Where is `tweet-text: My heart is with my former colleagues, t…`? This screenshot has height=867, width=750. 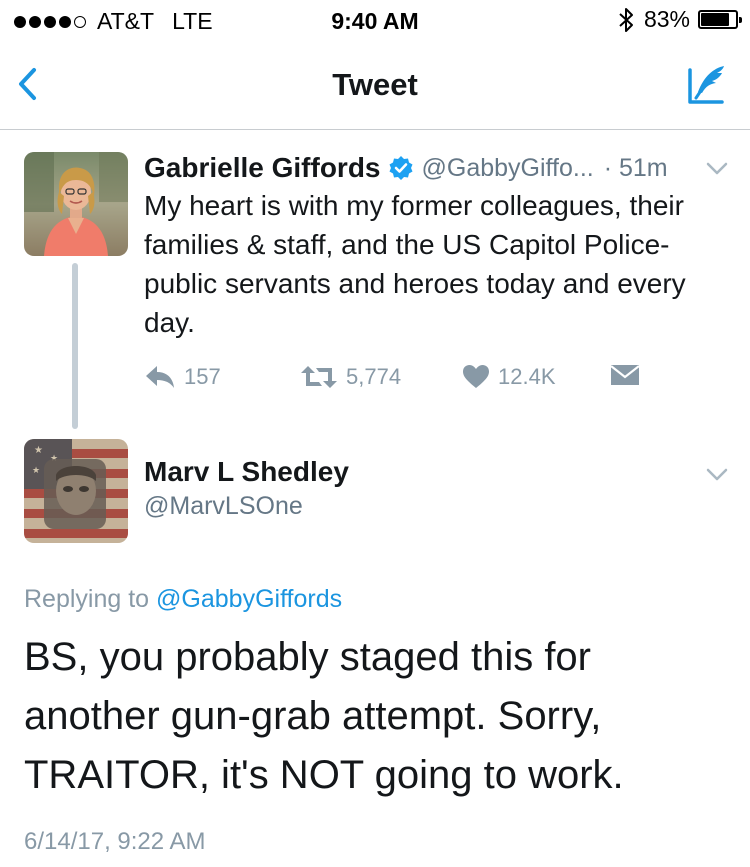 tweet-text: My heart is with my former colleagues, t… is located at coordinates (415, 264).